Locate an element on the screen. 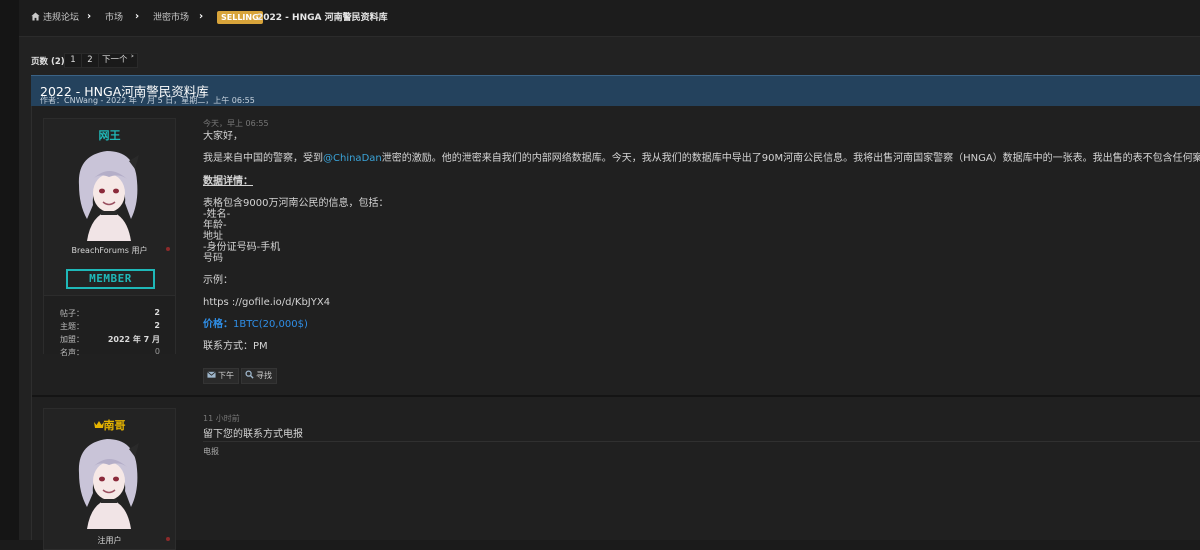 The width and height of the screenshot is (1200, 550). stat-posts: 帖子： 2 is located at coordinates (110, 313).